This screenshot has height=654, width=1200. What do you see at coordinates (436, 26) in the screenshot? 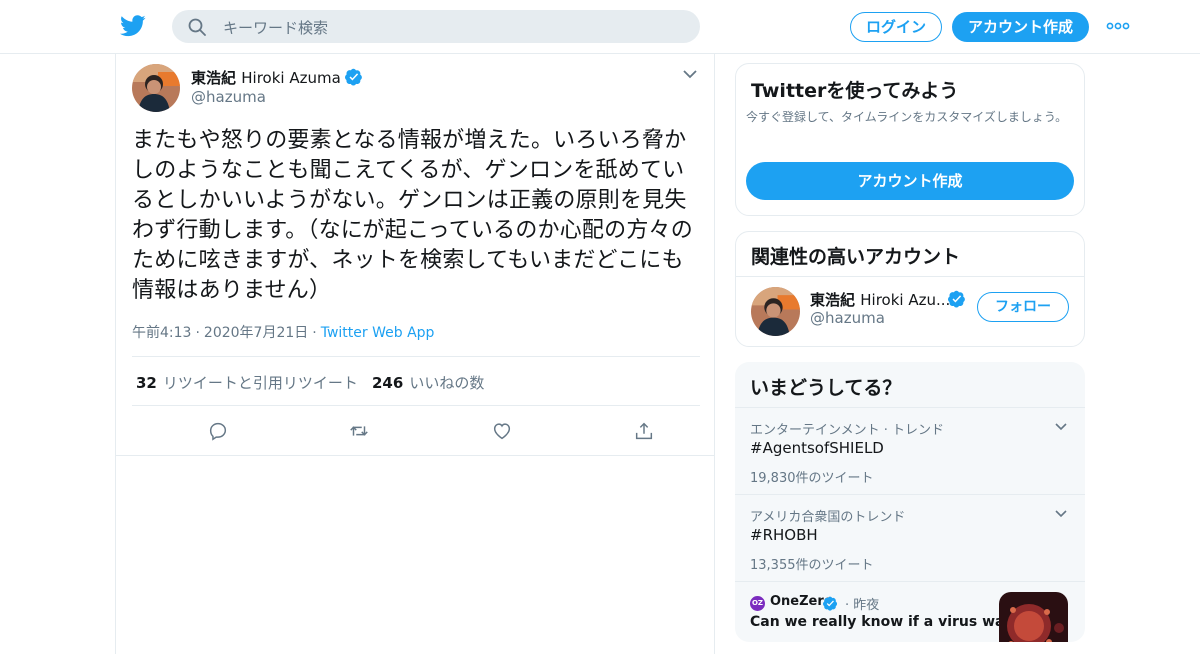
I see `search-box: キーワード検索` at bounding box center [436, 26].